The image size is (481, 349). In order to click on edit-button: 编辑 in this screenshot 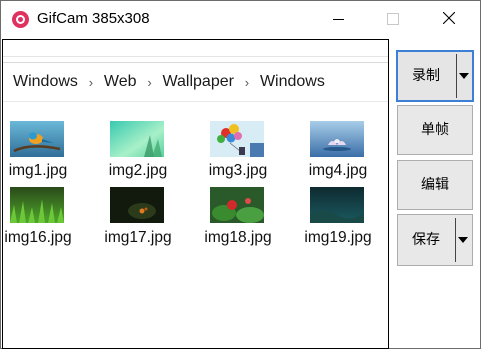, I will do `click(435, 185)`.